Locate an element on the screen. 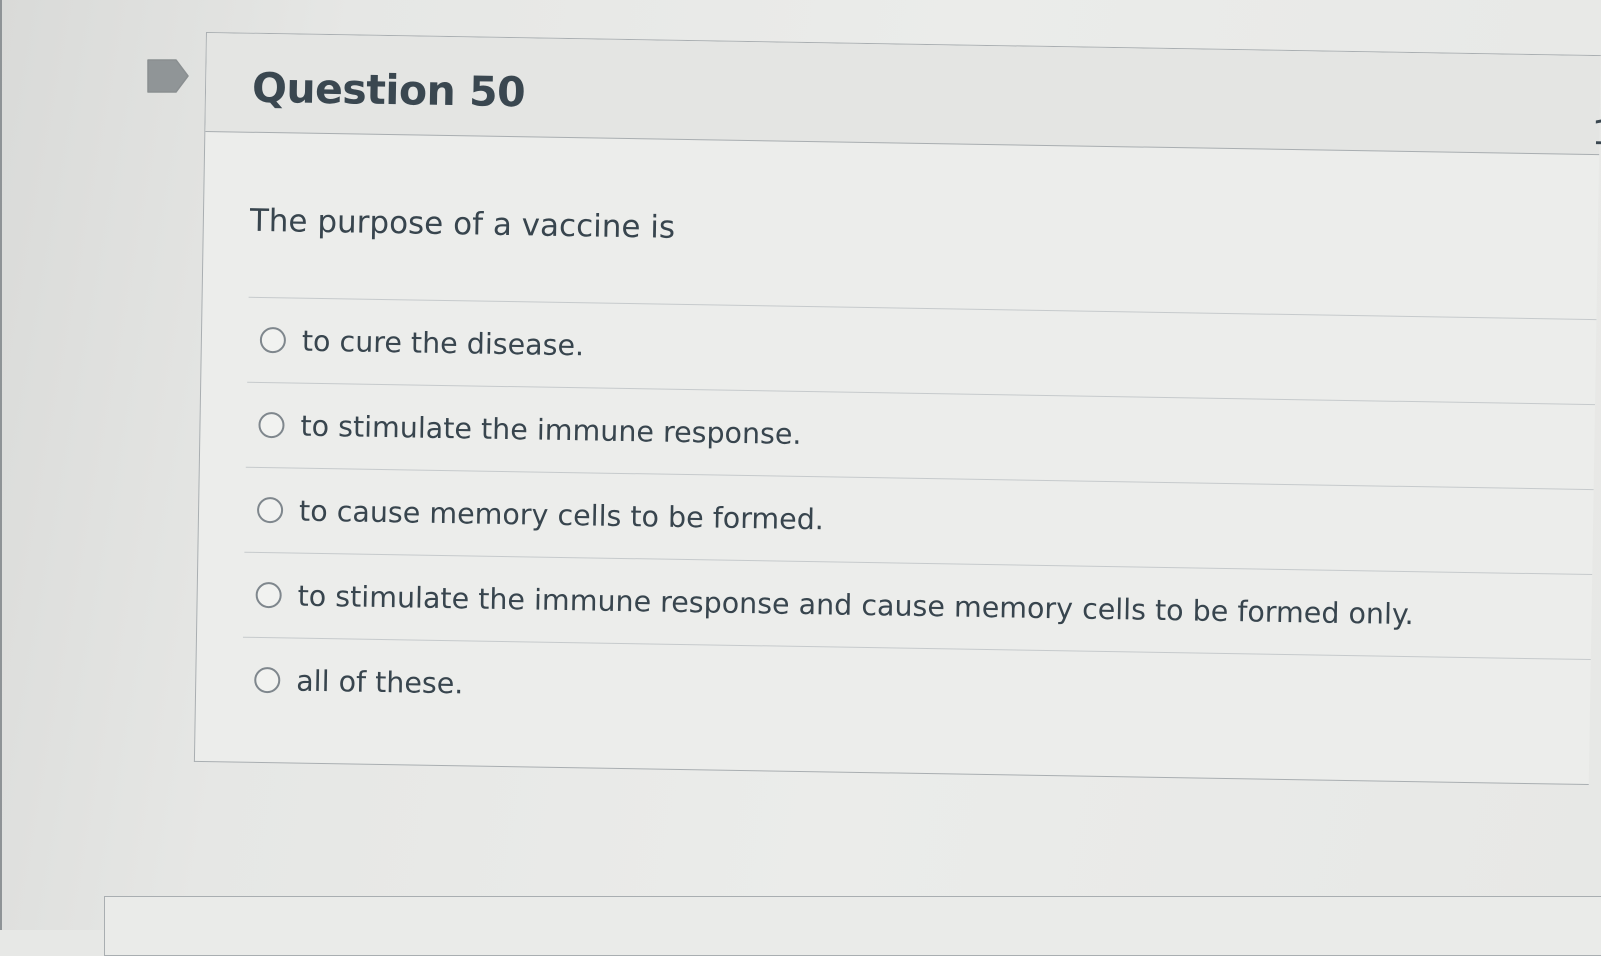 The height and width of the screenshot is (956, 1601). answer-label: to stimulate the immune response. is located at coordinates (551, 430).